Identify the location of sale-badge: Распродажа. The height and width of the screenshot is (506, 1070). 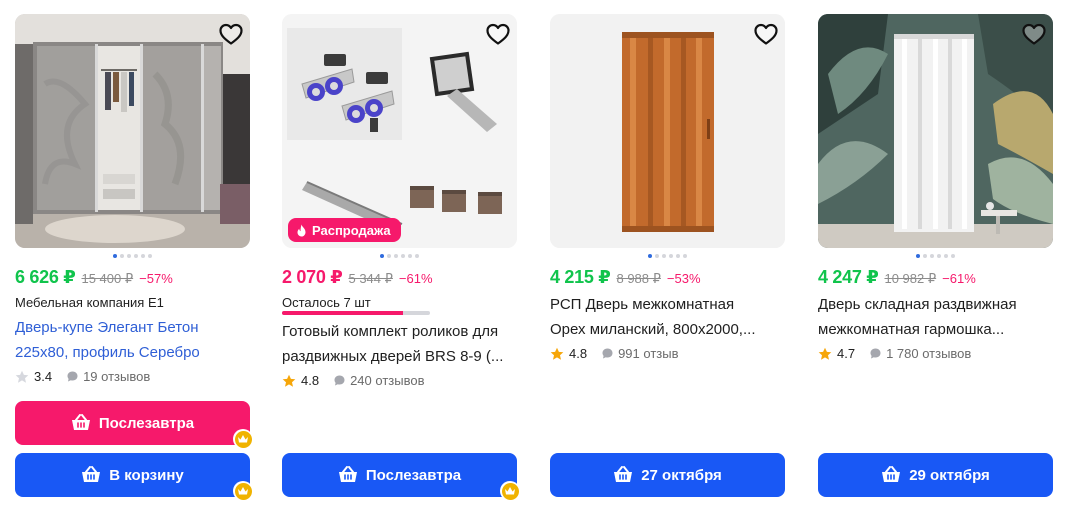
(344, 230).